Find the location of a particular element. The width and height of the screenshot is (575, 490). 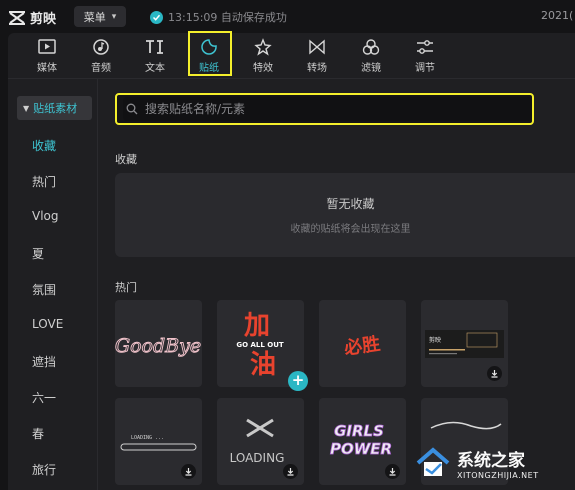

sidebar-item-love: LOVE is located at coordinates (47, 324).